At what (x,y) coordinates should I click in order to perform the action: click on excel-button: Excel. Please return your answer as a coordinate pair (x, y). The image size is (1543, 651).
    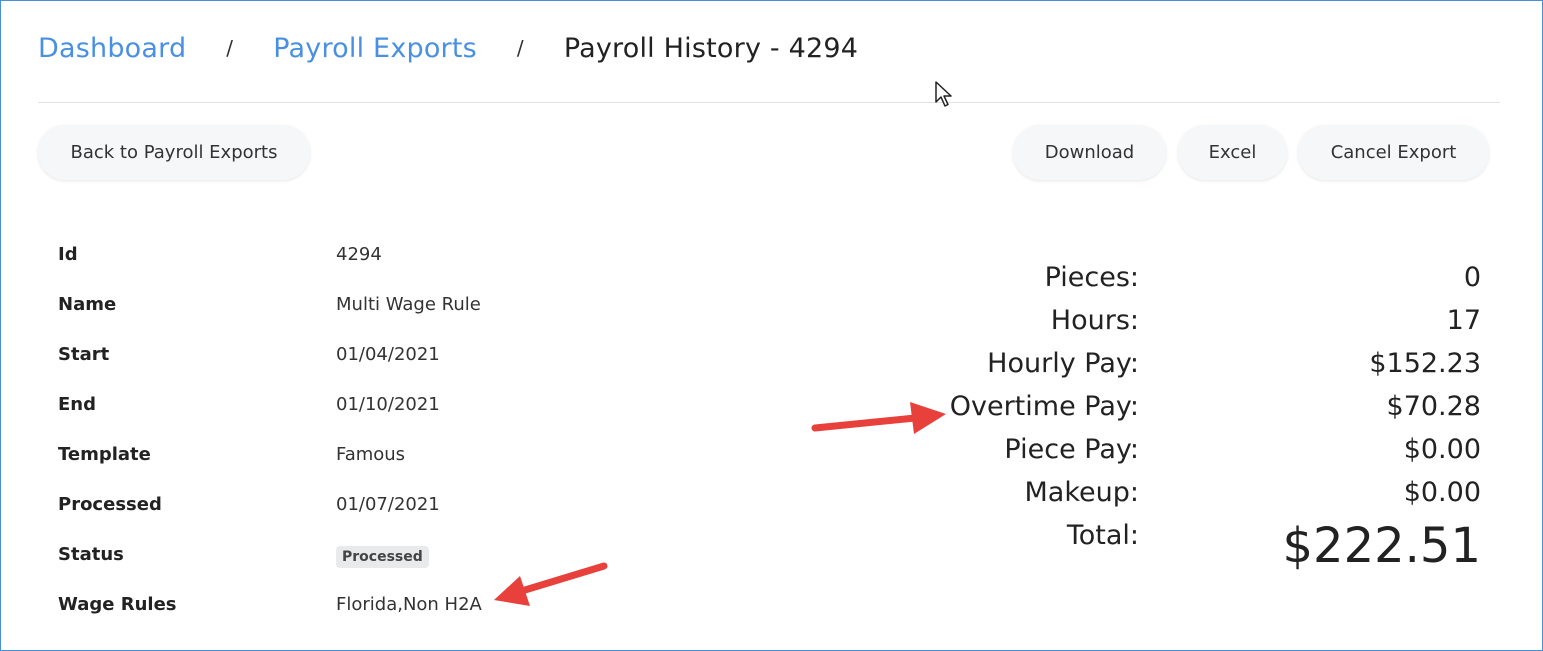
    Looking at the image, I should click on (1232, 152).